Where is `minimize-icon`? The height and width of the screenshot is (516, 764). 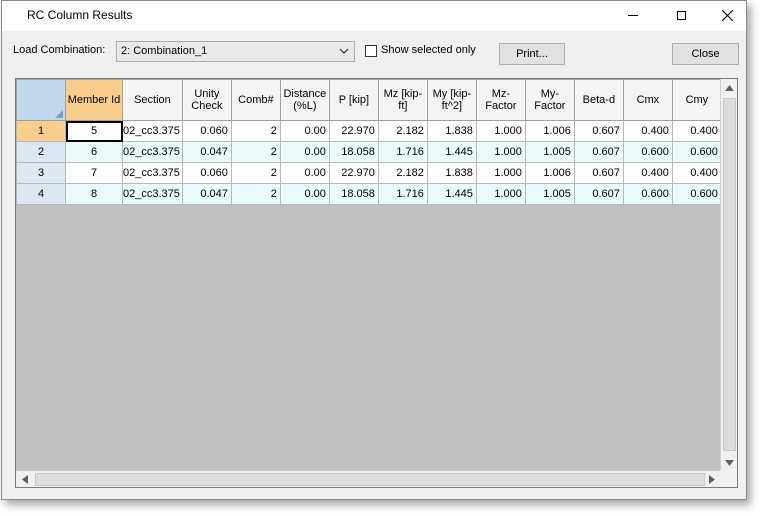
minimize-icon is located at coordinates (633, 15).